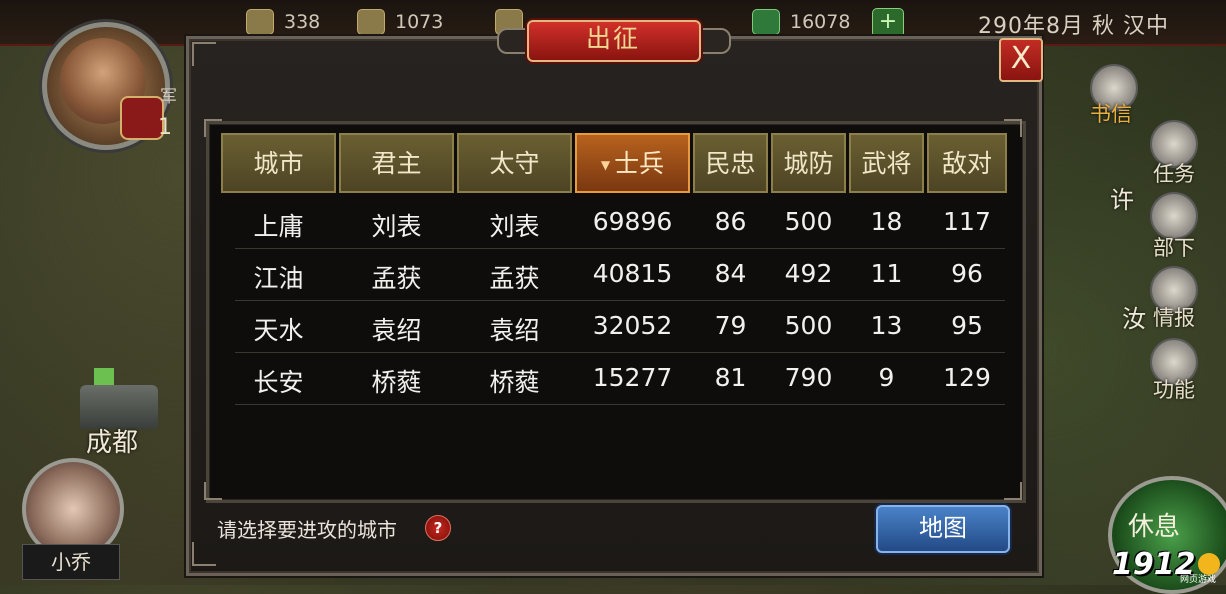 This screenshot has height=594, width=1226. What do you see at coordinates (396, 278) in the screenshot?
I see `cell-ruler: 孟获` at bounding box center [396, 278].